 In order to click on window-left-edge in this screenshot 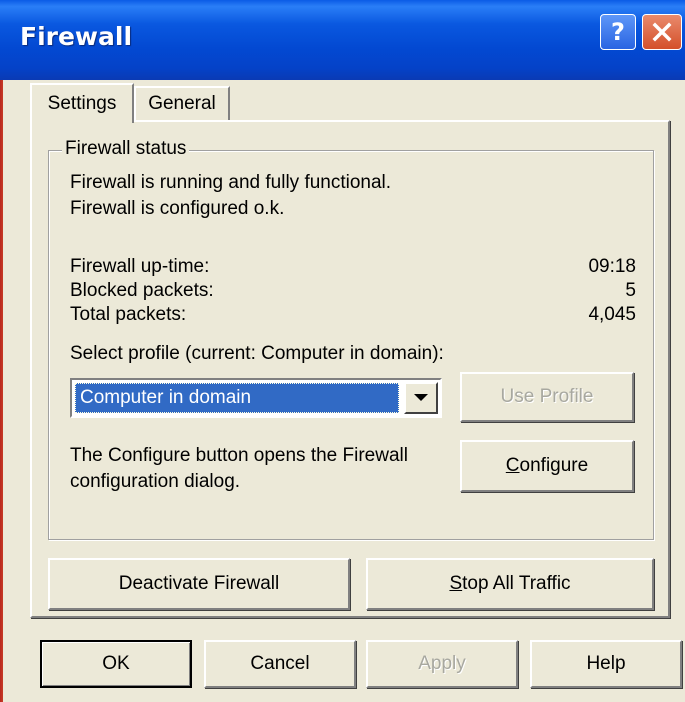, I will do `click(4, 351)`.